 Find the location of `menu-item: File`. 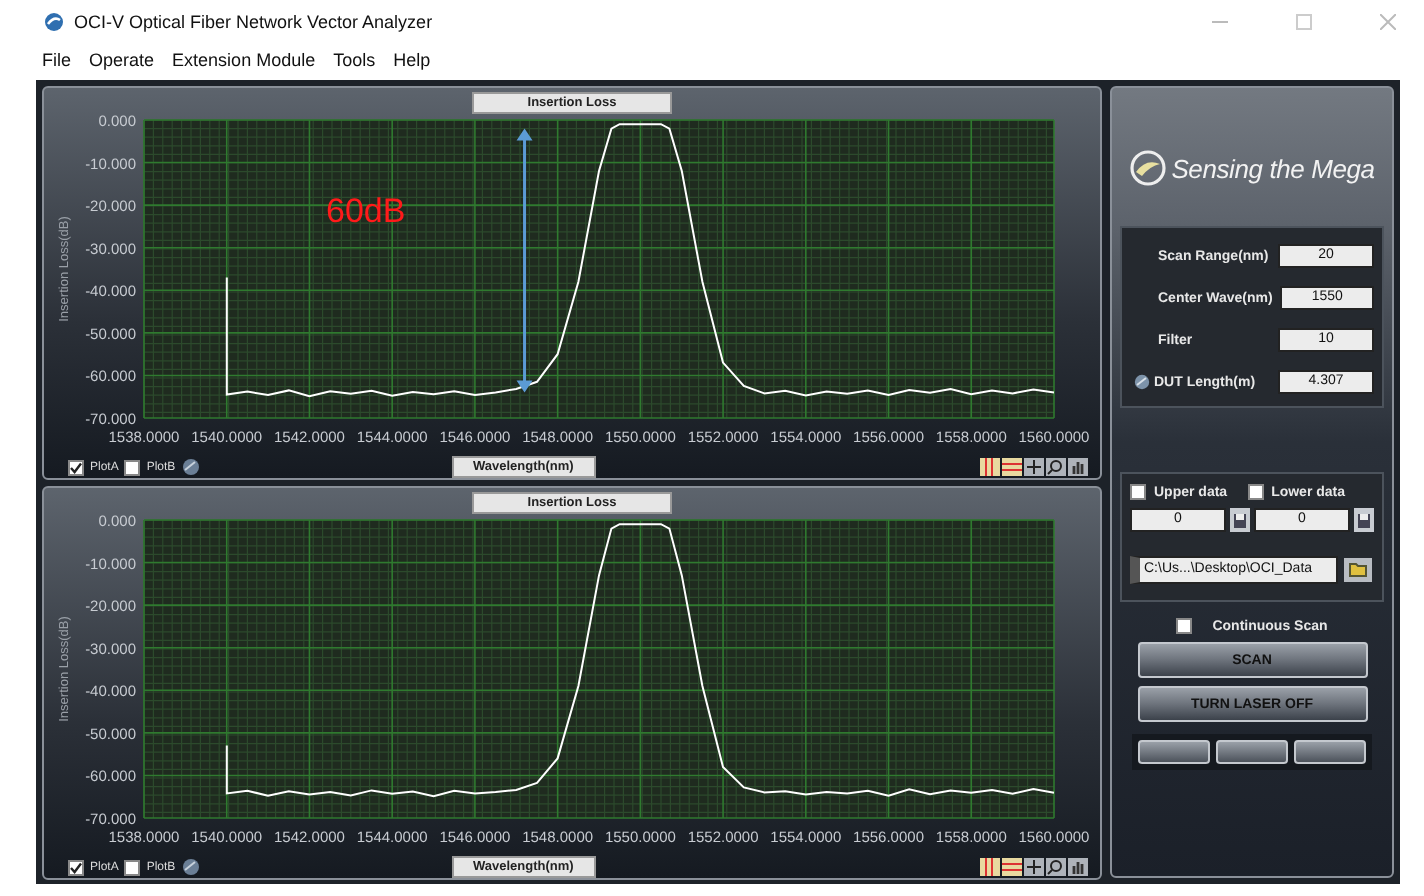

menu-item: File is located at coordinates (57, 60).